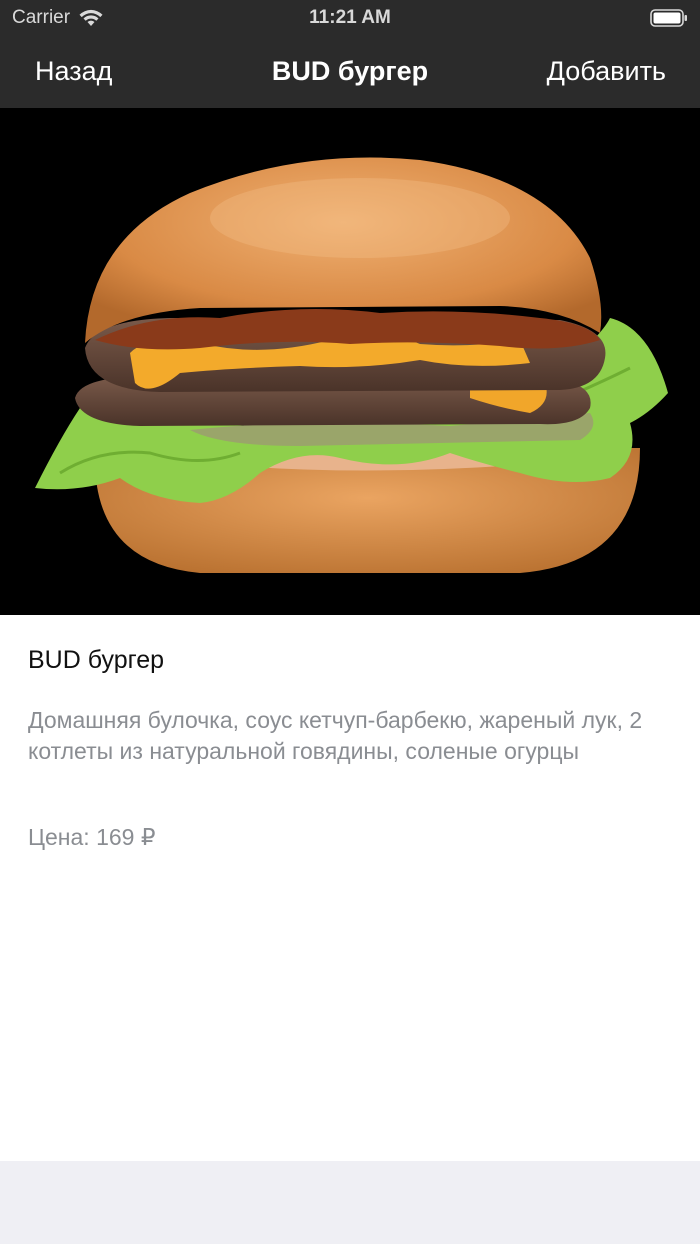 This screenshot has width=700, height=1244. I want to click on product-price: Цена: 169 ₽, so click(92, 837).